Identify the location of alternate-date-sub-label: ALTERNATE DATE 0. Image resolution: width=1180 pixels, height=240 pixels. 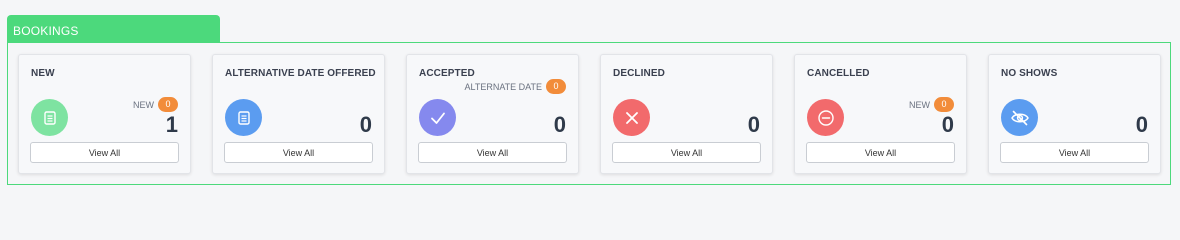
(515, 86).